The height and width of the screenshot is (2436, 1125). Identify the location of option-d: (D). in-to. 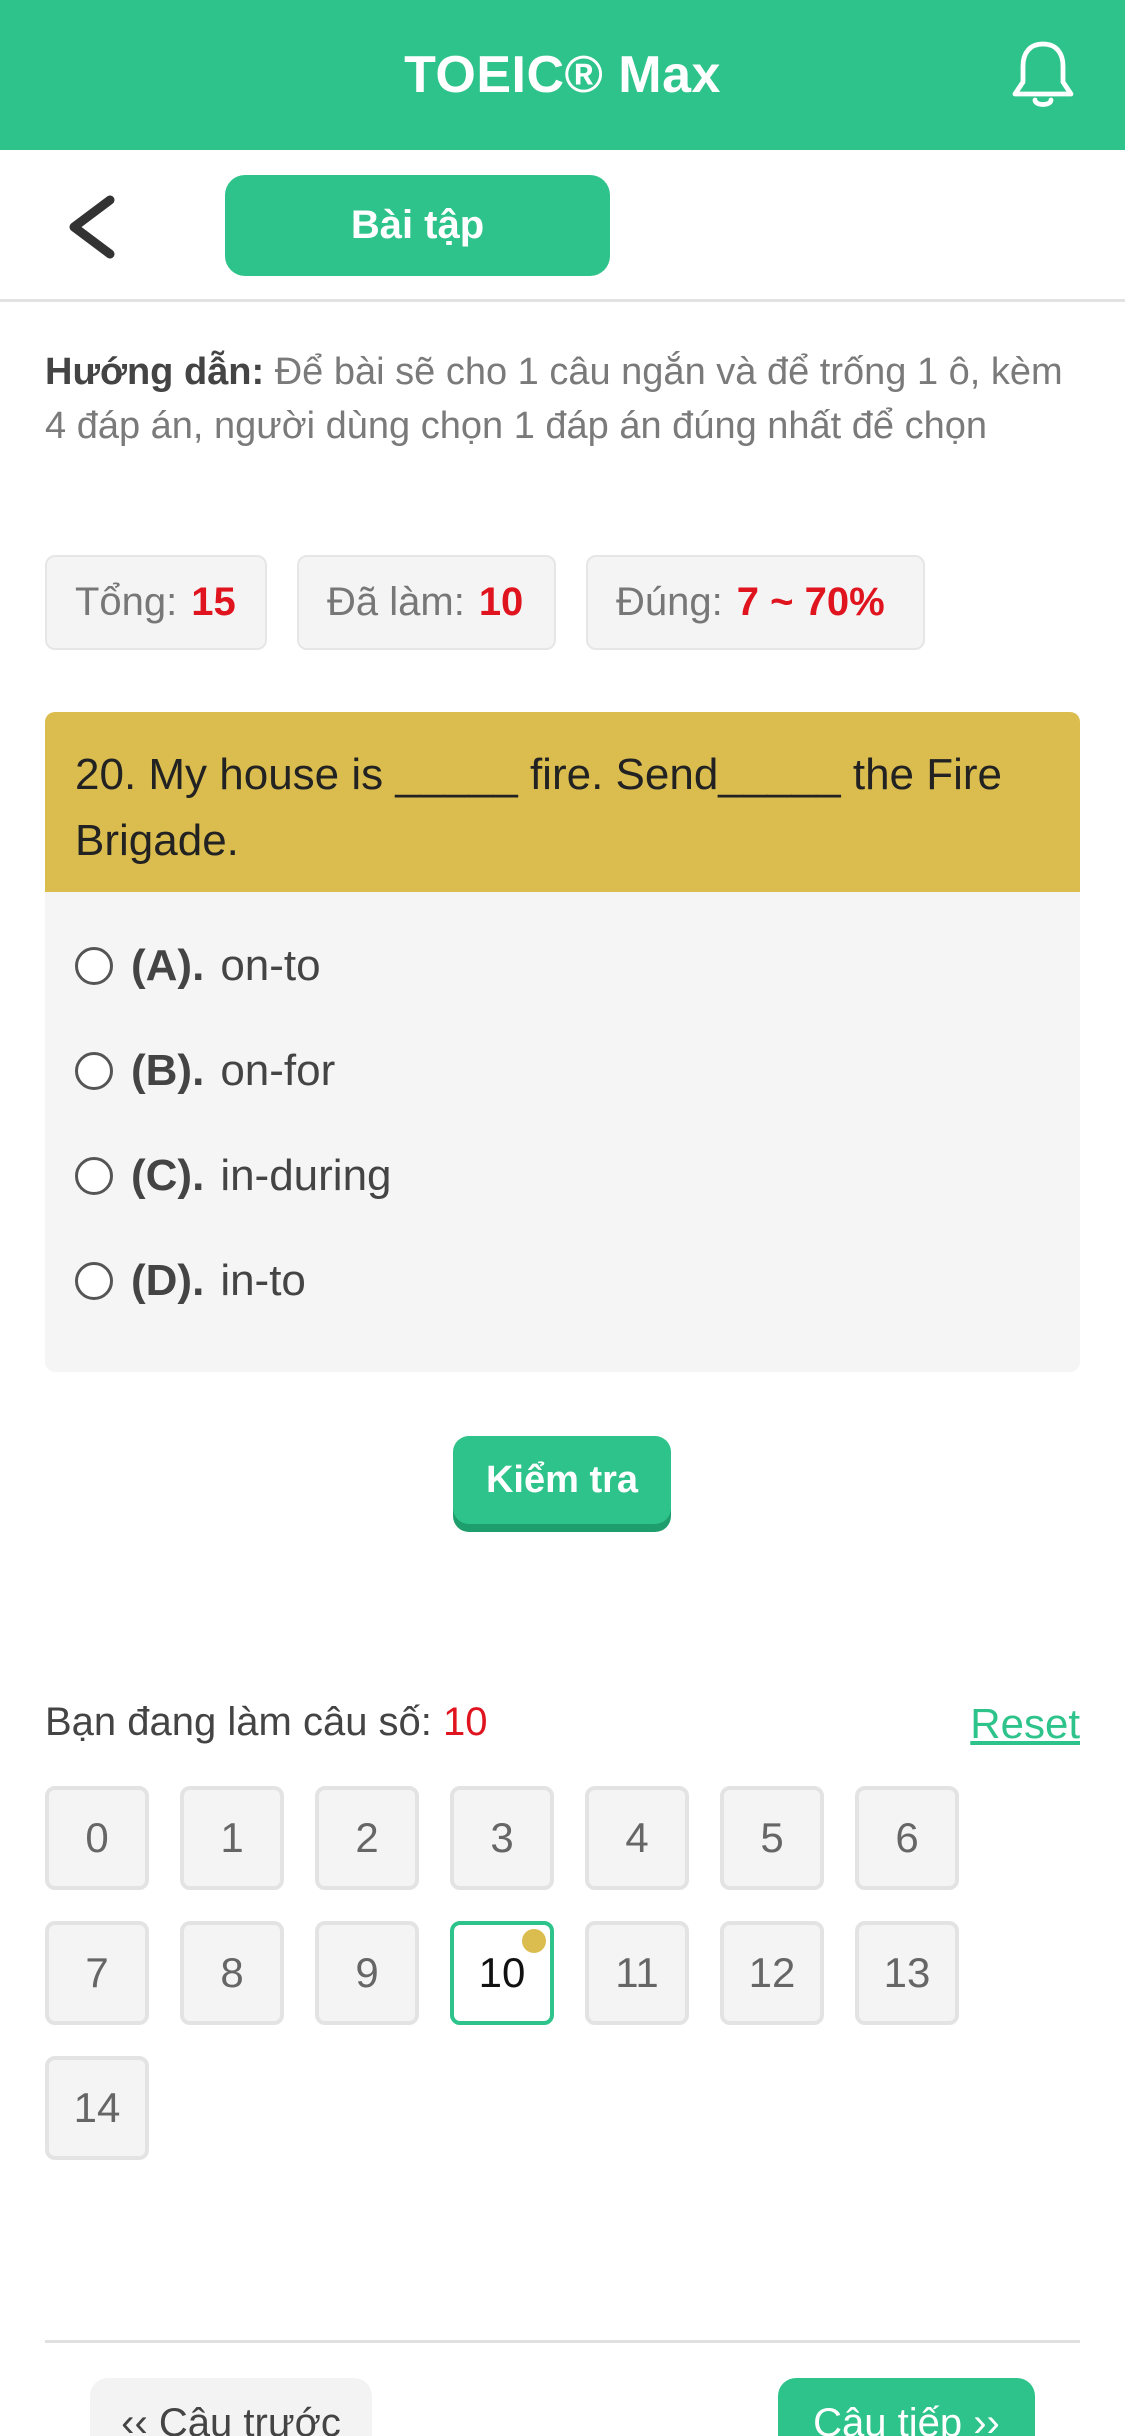
(190, 1281).